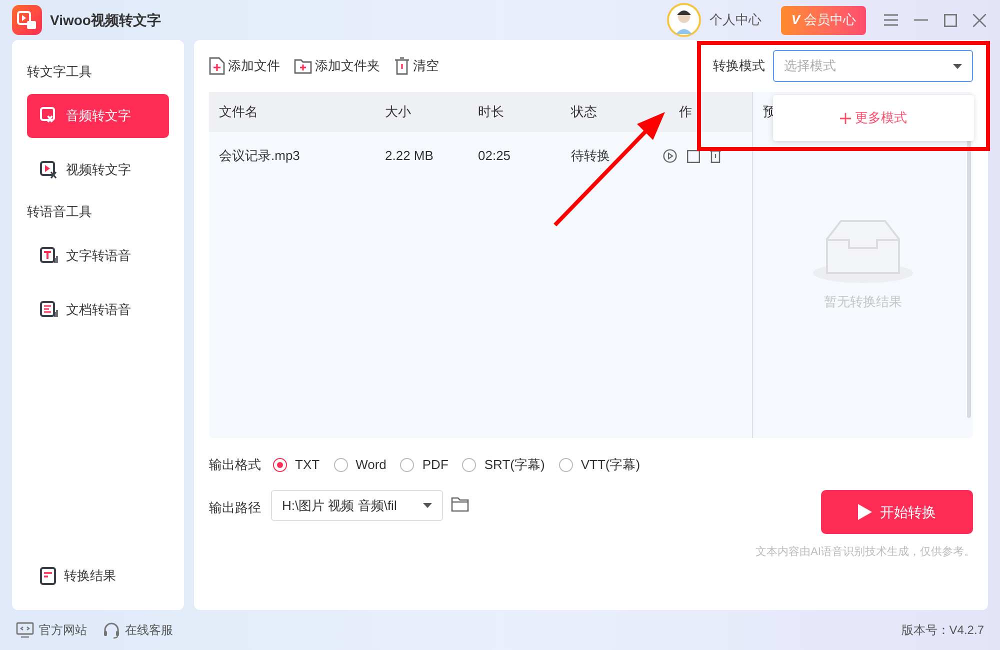 The height and width of the screenshot is (650, 1000). I want to click on sidebar-item: 文字转语音, so click(98, 256).